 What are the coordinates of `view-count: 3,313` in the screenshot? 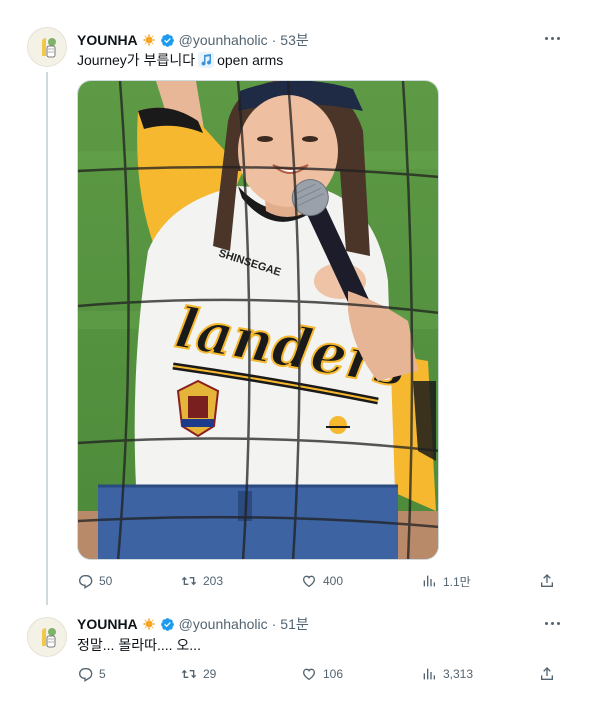 It's located at (458, 674).